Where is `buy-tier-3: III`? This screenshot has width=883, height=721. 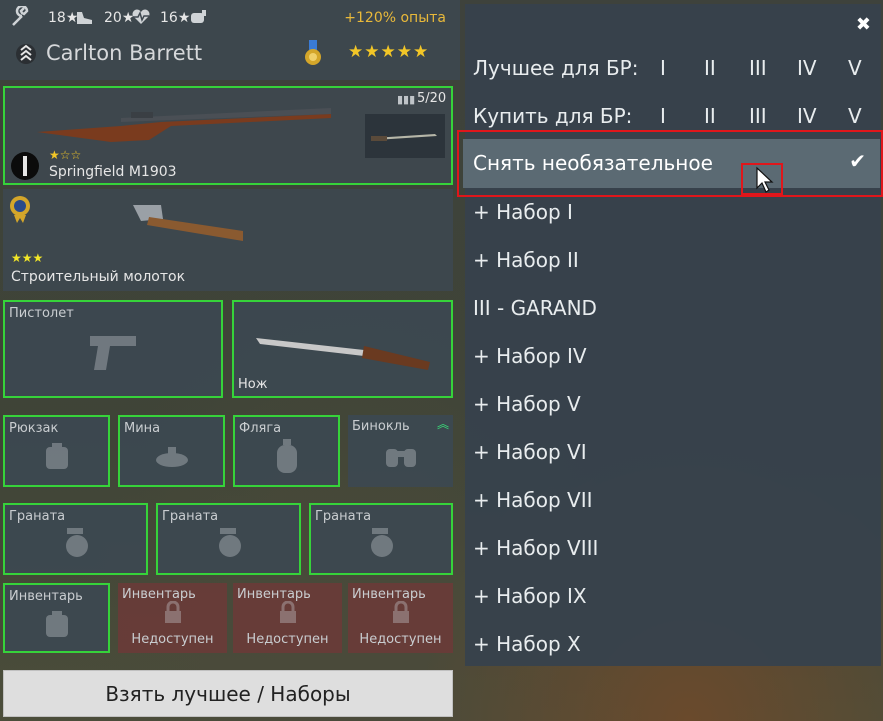 buy-tier-3: III is located at coordinates (758, 116).